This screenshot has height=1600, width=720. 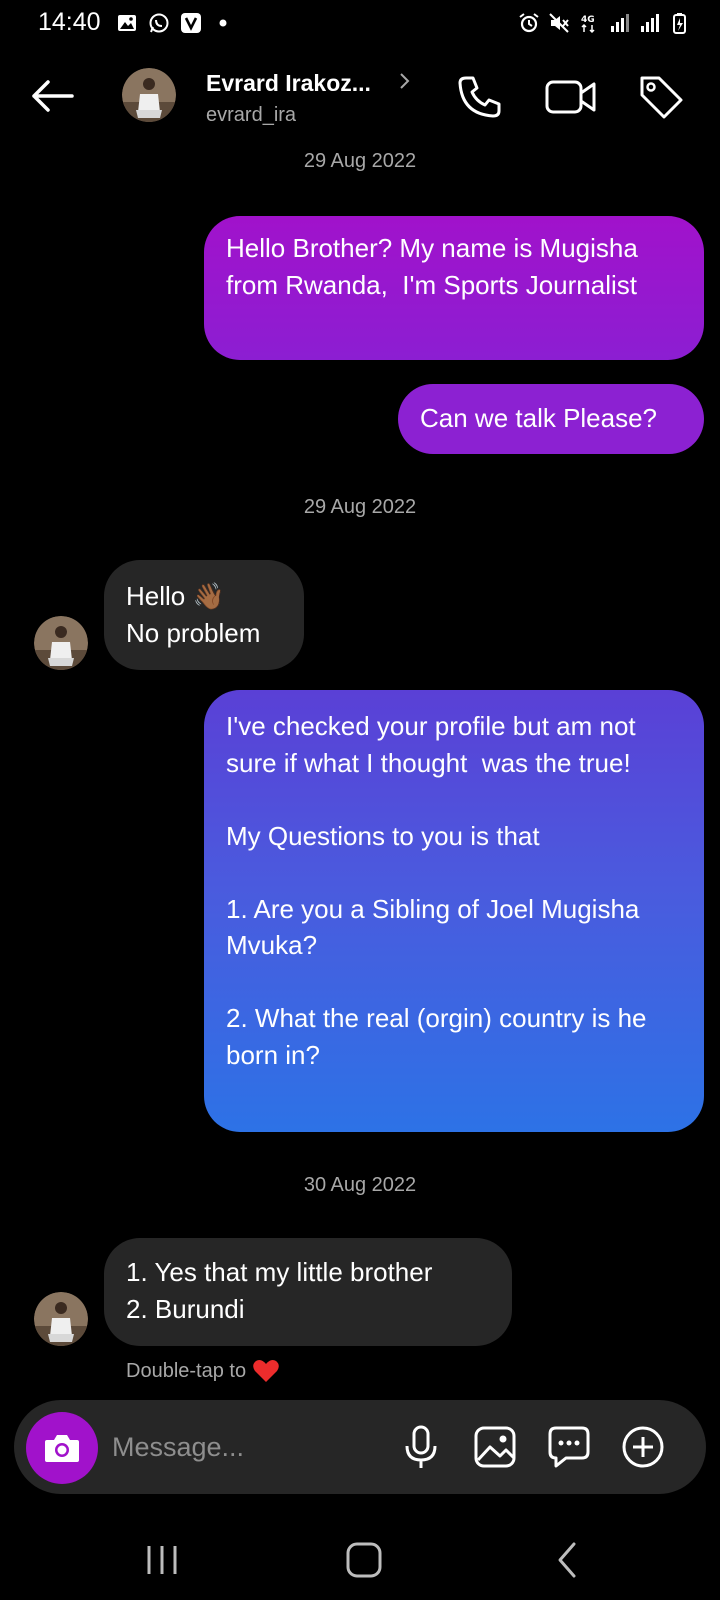 What do you see at coordinates (162, 1560) in the screenshot?
I see `recent-apps-icon` at bounding box center [162, 1560].